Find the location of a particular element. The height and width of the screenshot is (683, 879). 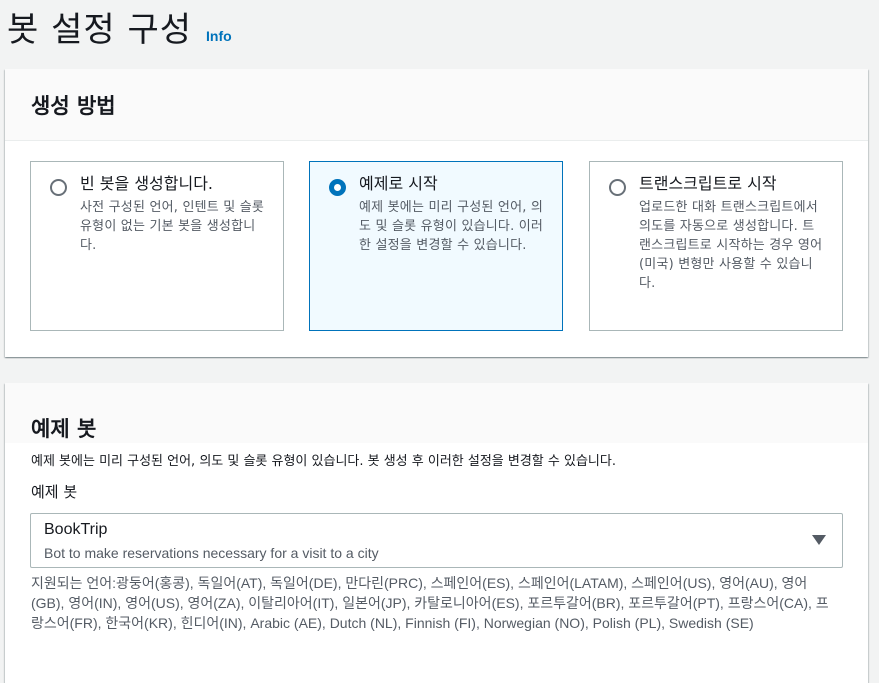

sample-bot-title: 예제 봇 is located at coordinates (64, 429).